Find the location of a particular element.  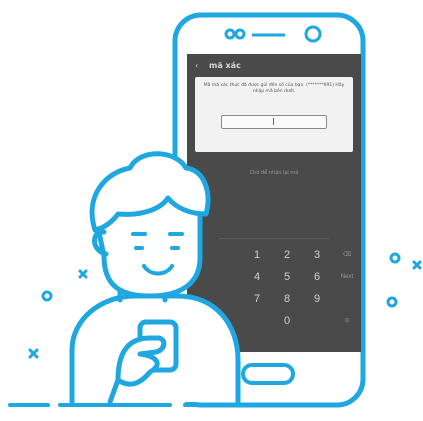

key is located at coordinates (347, 299).